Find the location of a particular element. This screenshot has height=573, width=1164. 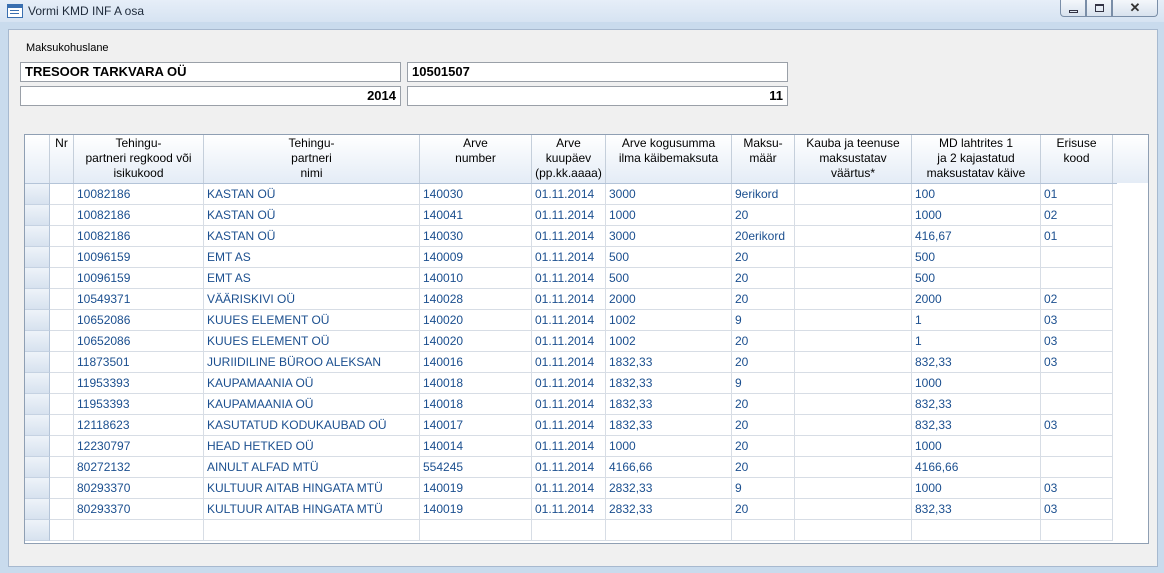

column-header-partner-code: Tehingu- partneri regkood või isikukood is located at coordinates (139, 159).